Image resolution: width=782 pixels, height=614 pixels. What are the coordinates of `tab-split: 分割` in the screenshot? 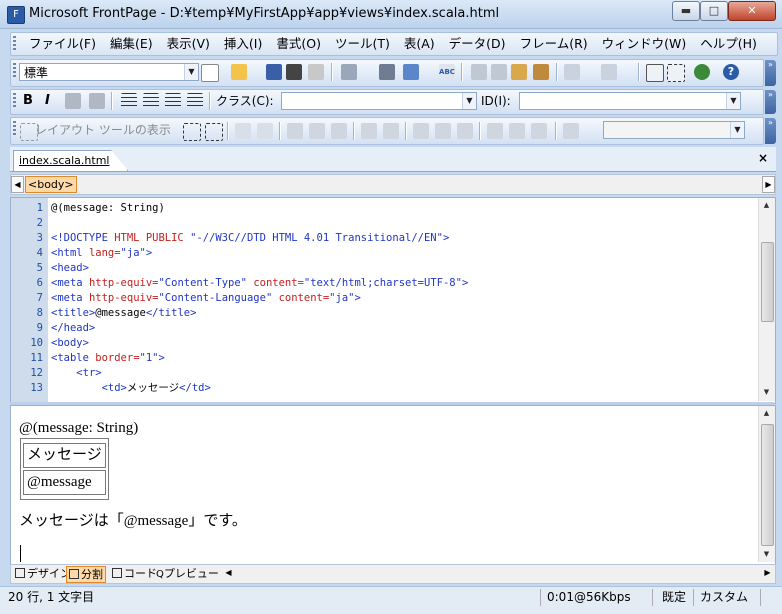 It's located at (86, 574).